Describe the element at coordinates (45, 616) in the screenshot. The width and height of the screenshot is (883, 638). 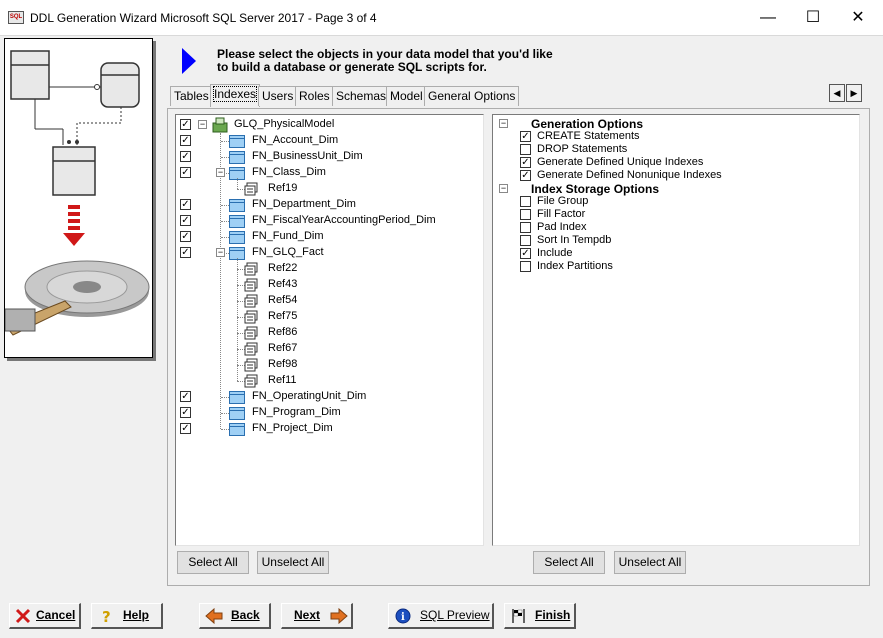
I see `cancel-button: Cancel` at that location.